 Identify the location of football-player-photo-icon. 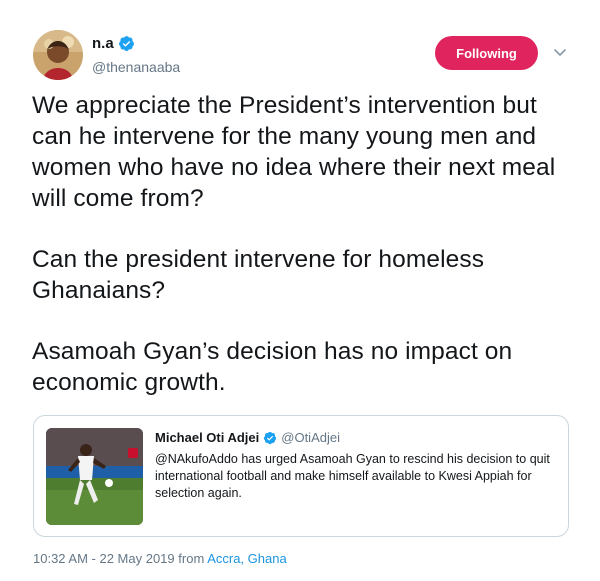
(94, 476).